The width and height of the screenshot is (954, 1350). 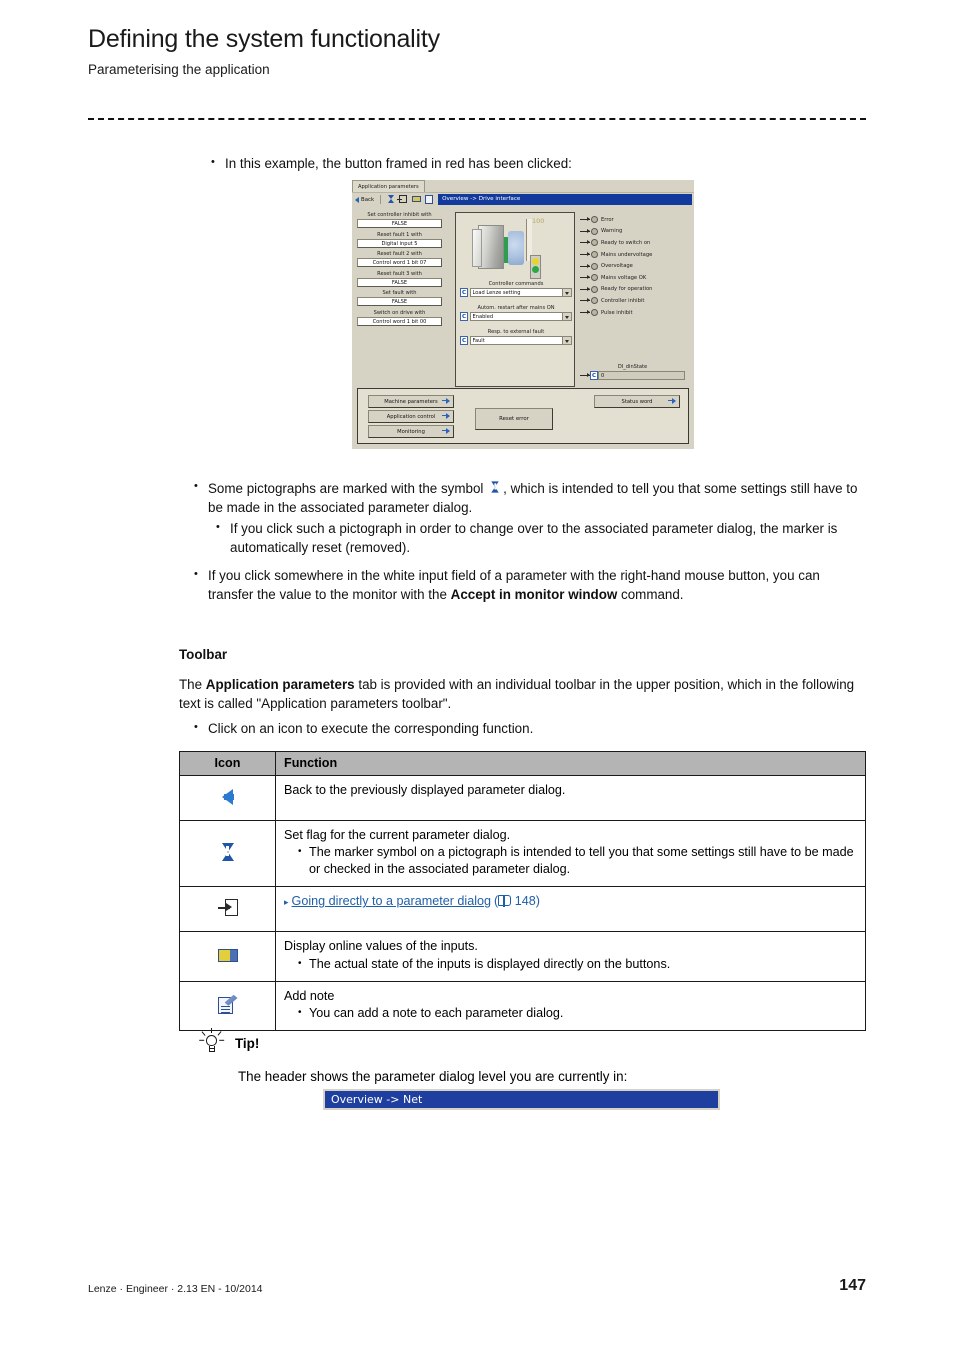 I want to click on page-title: Defining the system functionality, so click(x=264, y=39).